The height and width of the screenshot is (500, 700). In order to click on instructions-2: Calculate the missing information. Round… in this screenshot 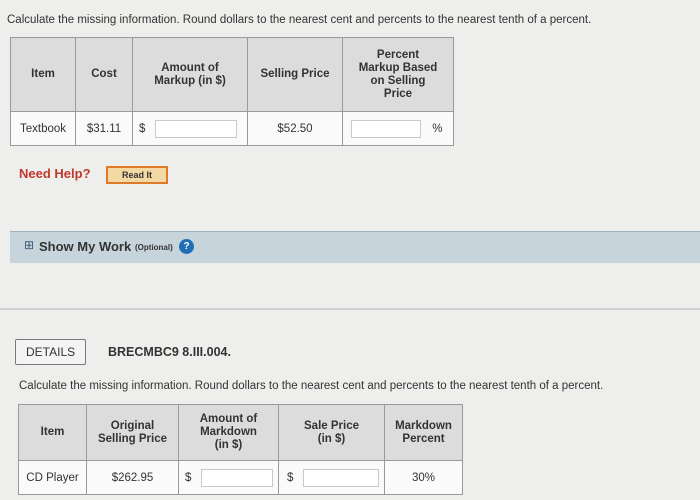, I will do `click(311, 386)`.